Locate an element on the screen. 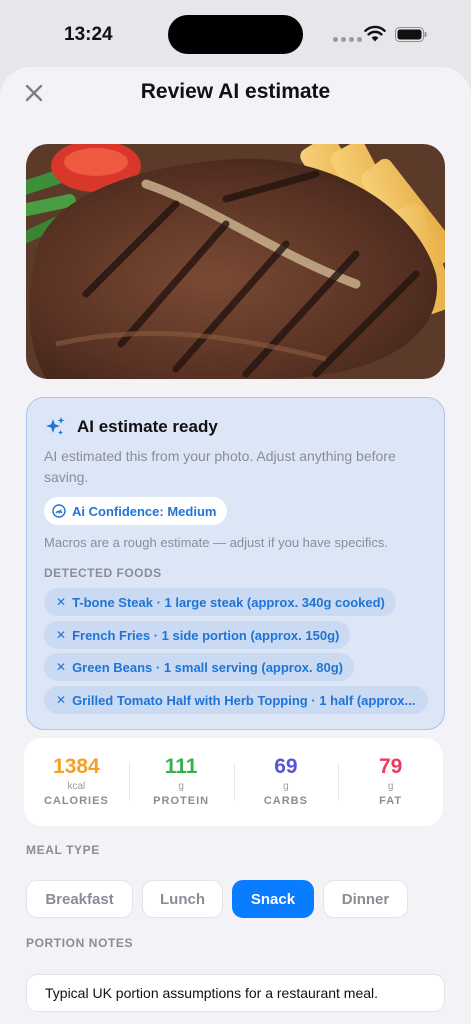 The image size is (471, 1024). macro-value: 69 is located at coordinates (286, 766).